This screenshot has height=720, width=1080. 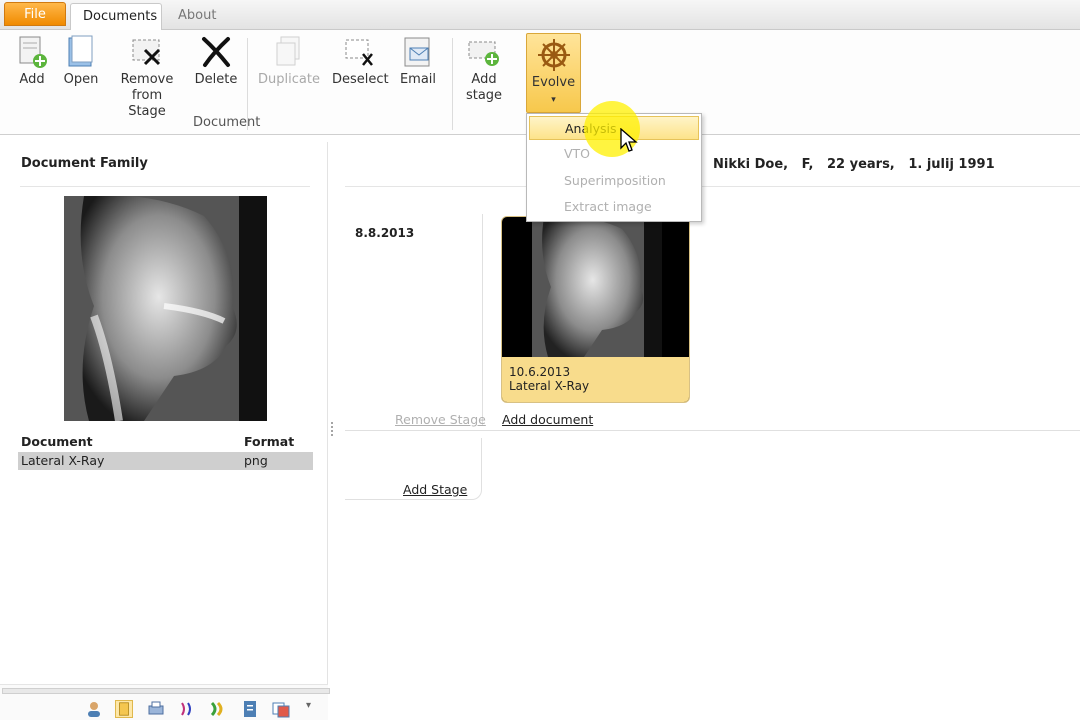 I want to click on page-icon, so click(x=250, y=709).